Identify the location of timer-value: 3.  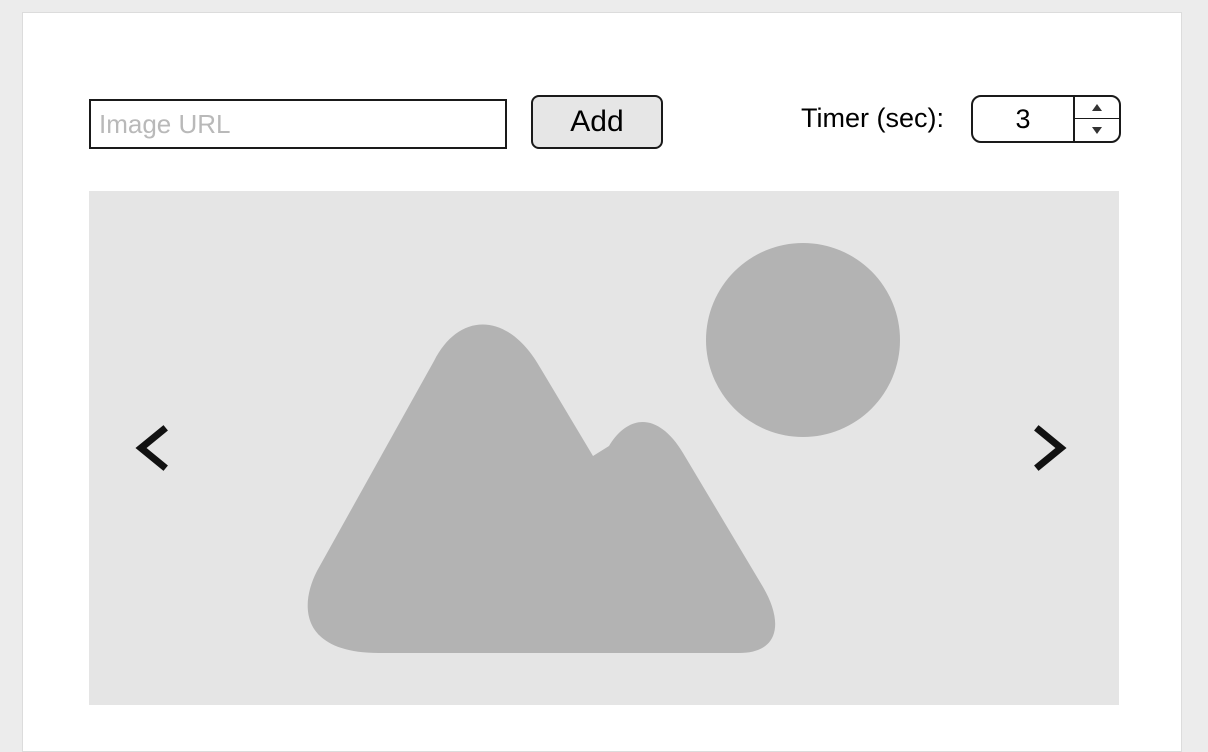
(1023, 119).